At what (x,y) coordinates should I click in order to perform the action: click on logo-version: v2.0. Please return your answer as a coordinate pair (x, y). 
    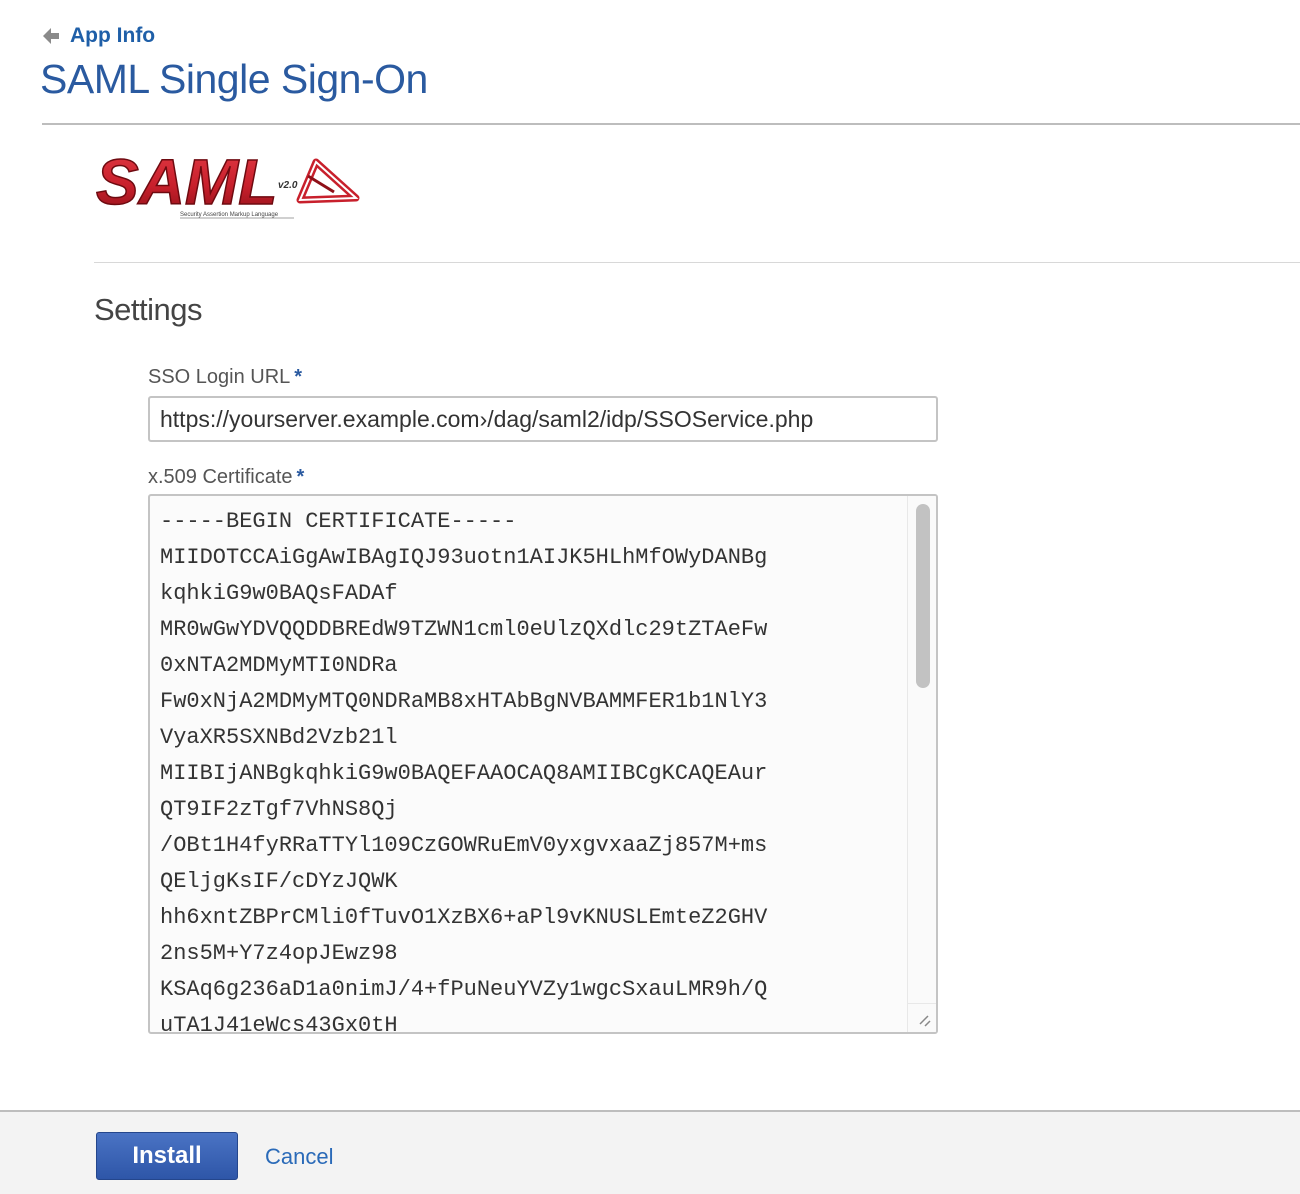
    Looking at the image, I should click on (288, 185).